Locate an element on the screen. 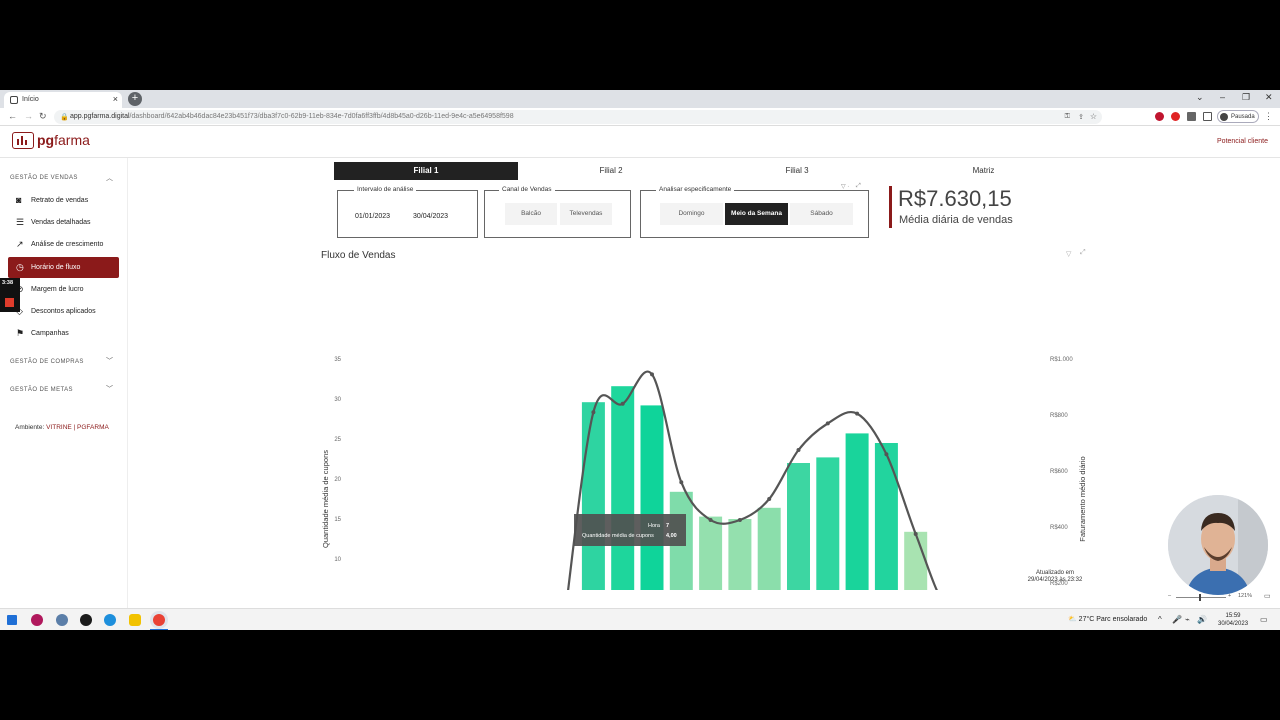 The width and height of the screenshot is (1280, 720). potencial-cliente-link: Potencial cliente is located at coordinates (1242, 141).